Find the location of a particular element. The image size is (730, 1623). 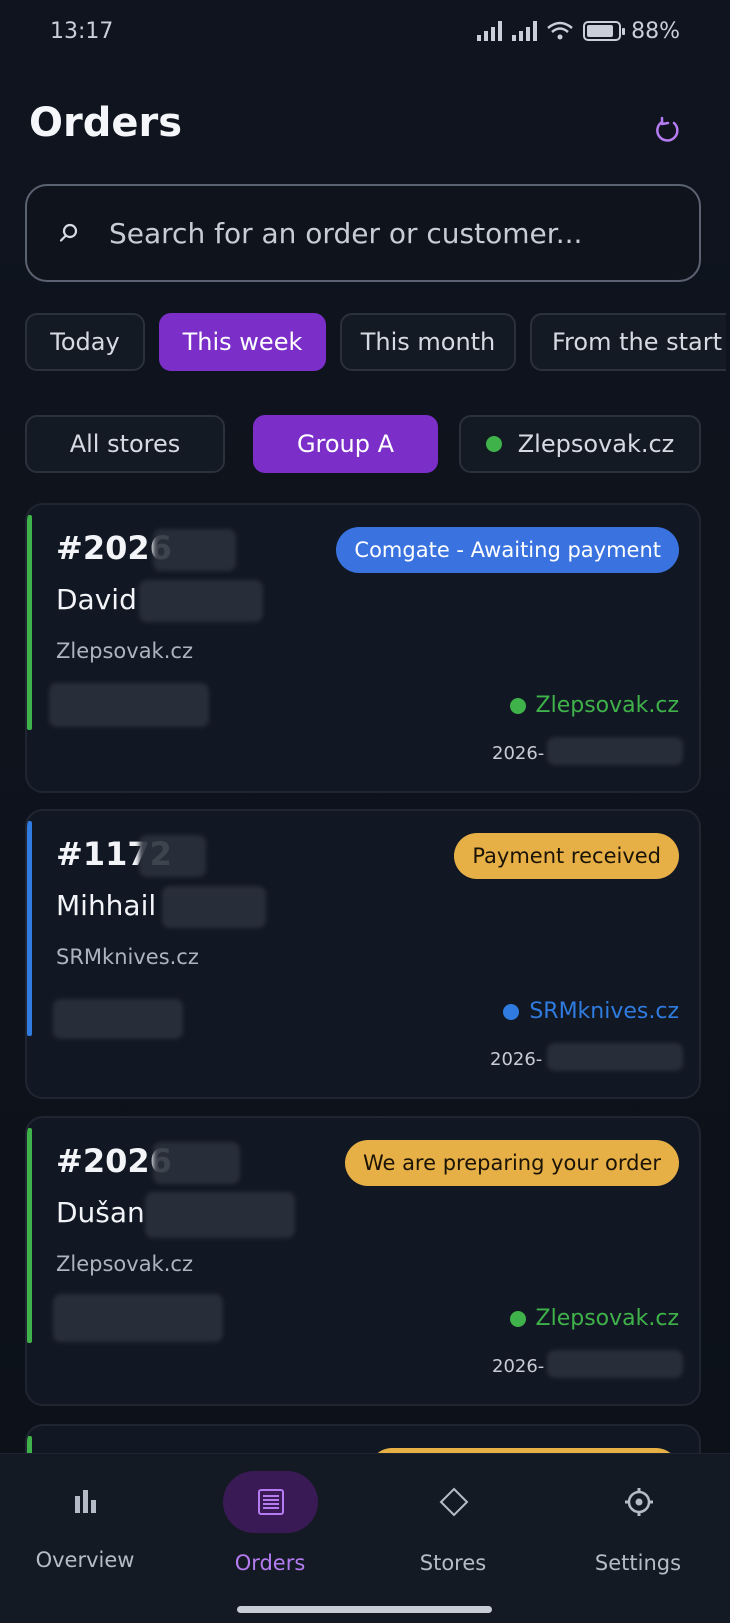

customer-name: David is located at coordinates (96, 599).